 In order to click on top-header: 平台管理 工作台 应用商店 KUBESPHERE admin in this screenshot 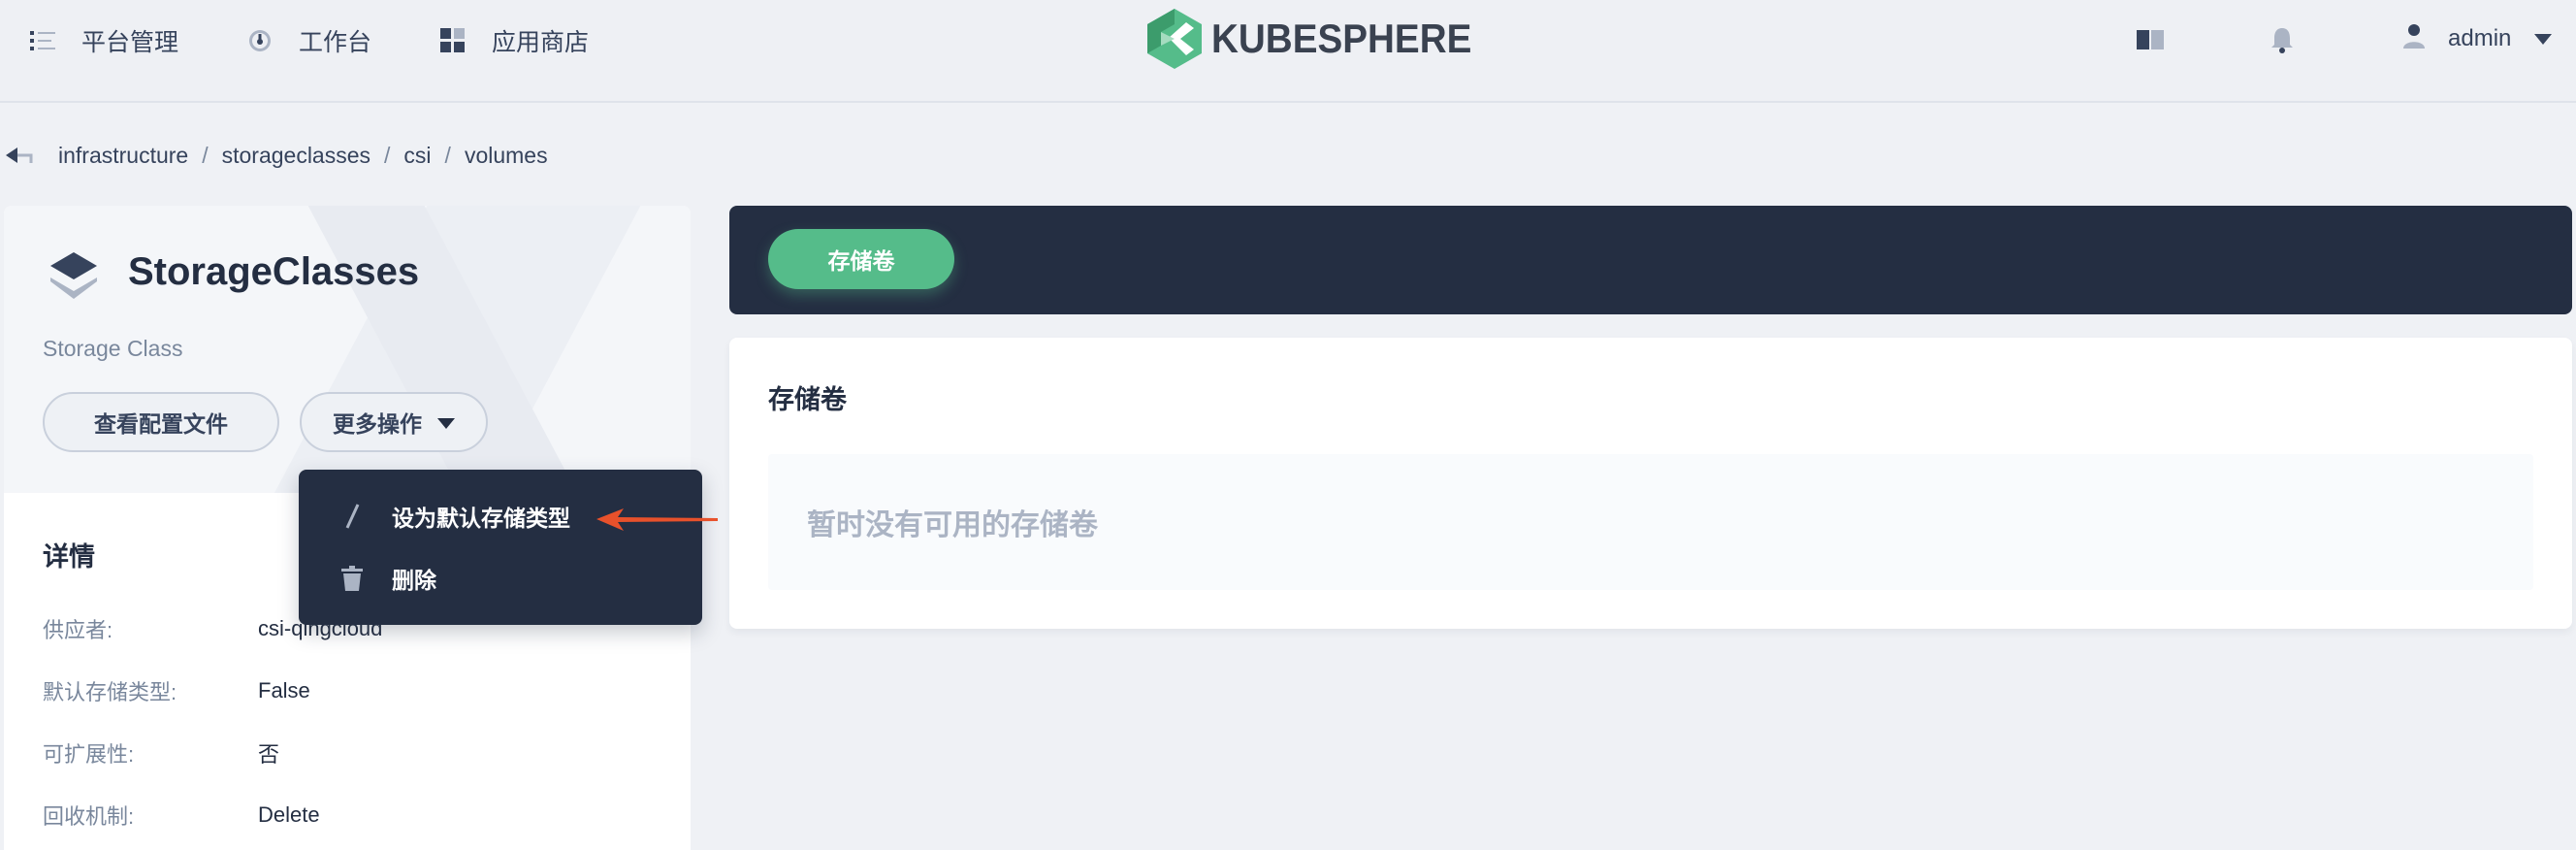, I will do `click(1288, 51)`.